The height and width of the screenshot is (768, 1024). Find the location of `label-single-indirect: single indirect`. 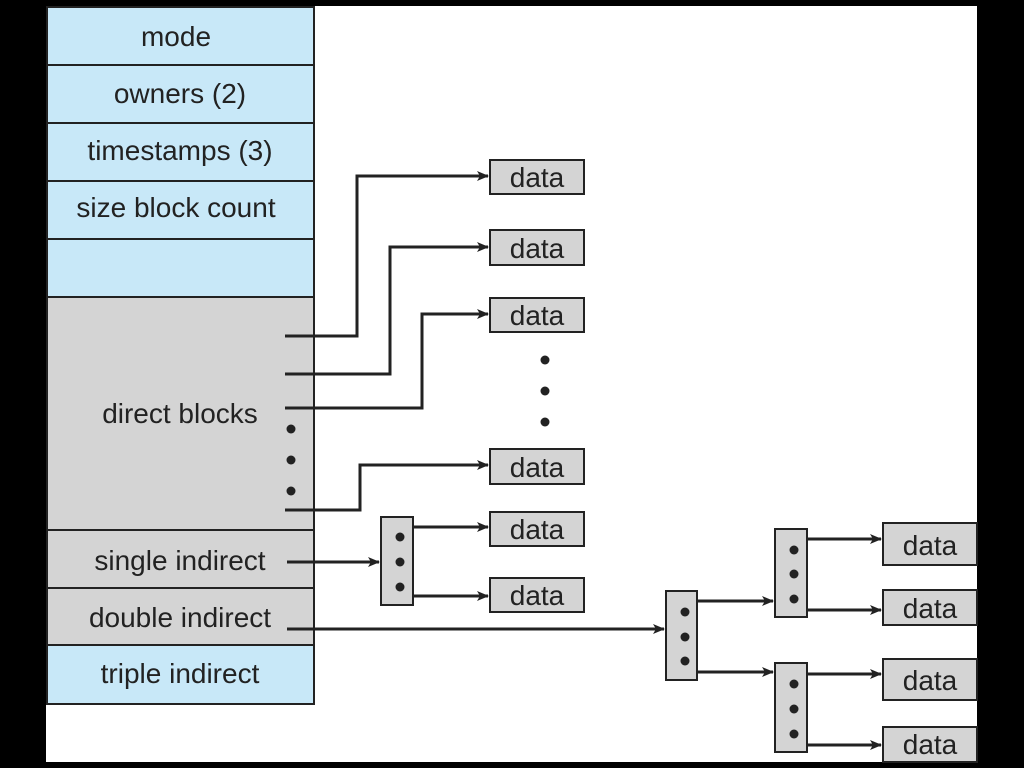

label-single-indirect: single indirect is located at coordinates (179, 560).